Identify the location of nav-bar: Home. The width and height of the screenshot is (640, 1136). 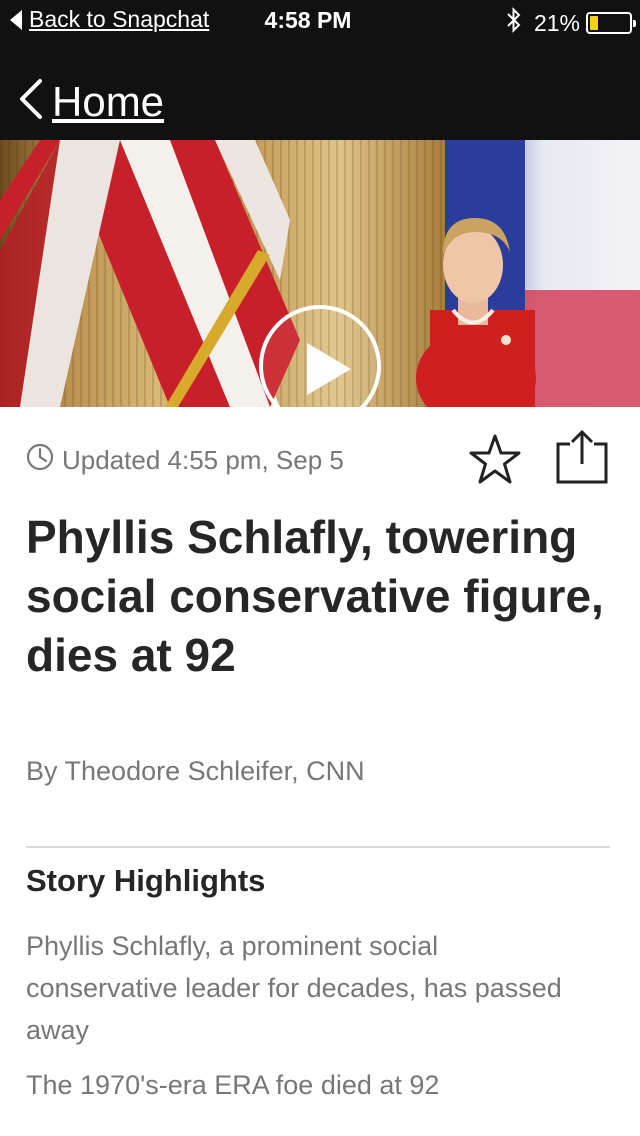
(320, 90).